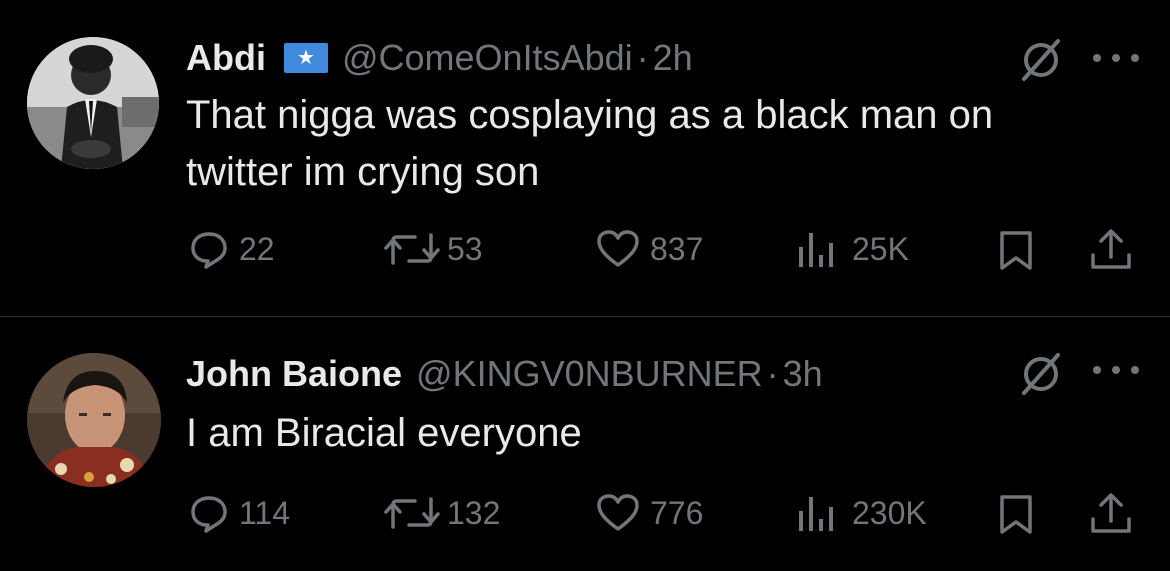  I want to click on display-name: Abdi, so click(226, 58).